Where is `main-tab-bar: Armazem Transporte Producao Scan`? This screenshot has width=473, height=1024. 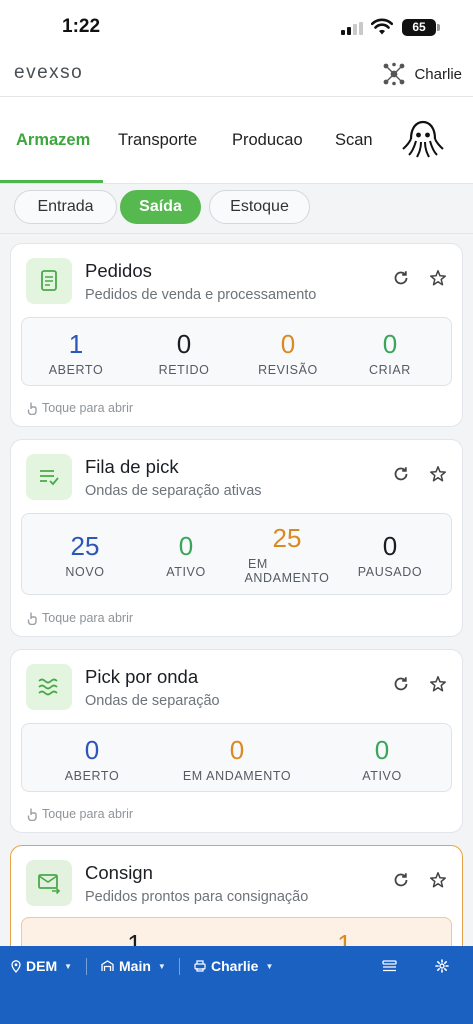
main-tab-bar: Armazem Transporte Producao Scan is located at coordinates (236, 140).